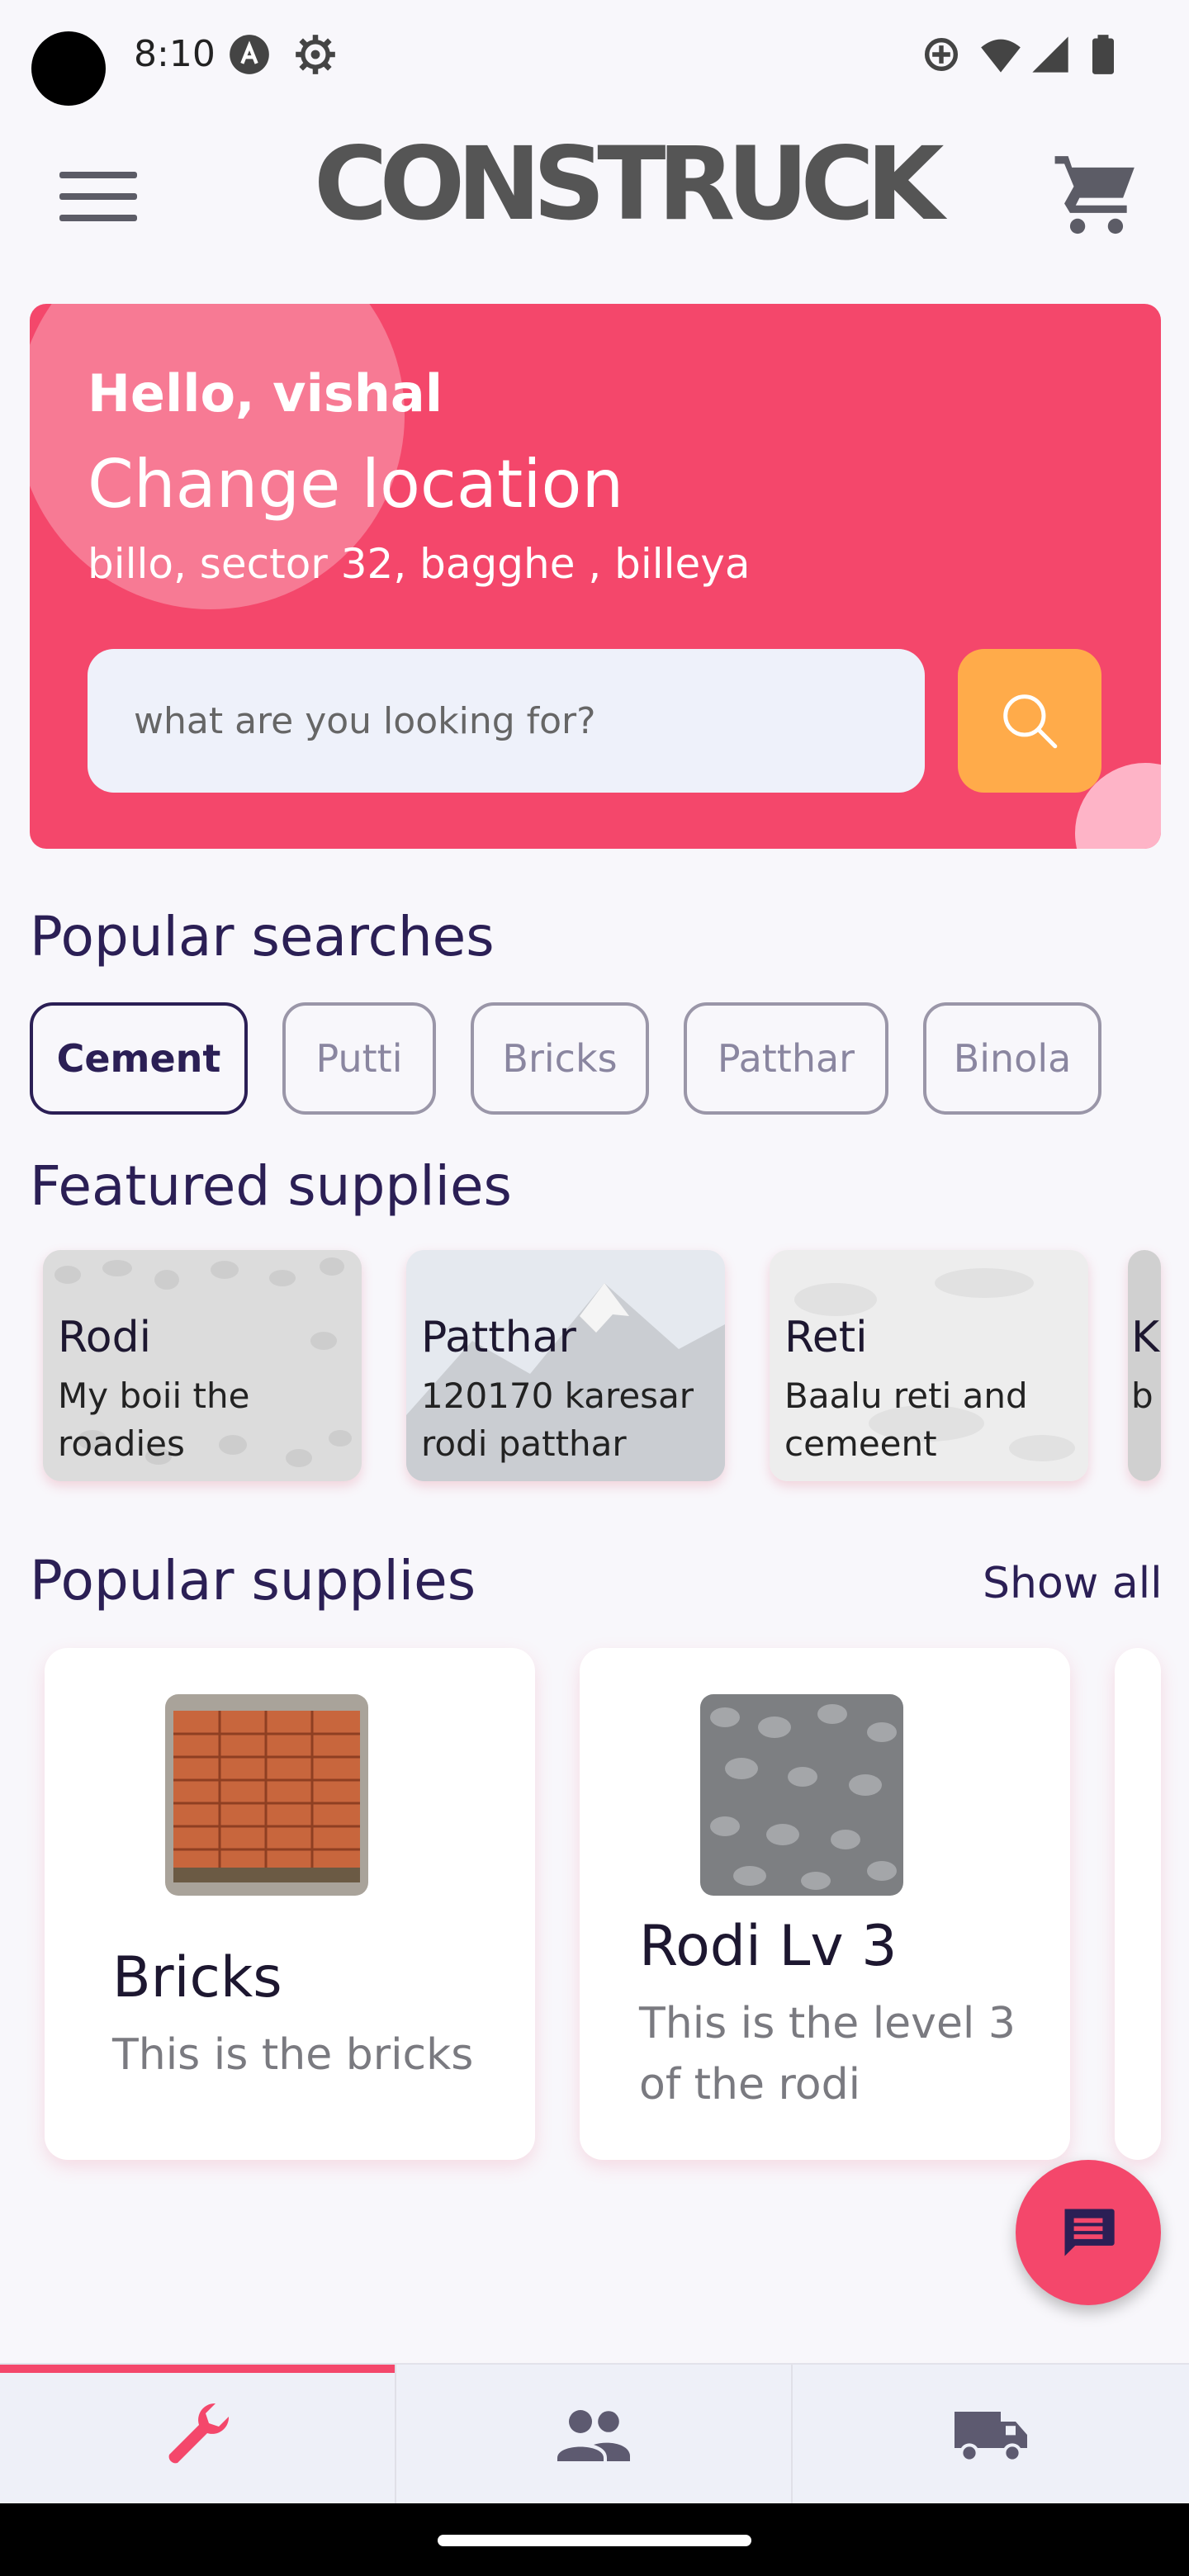  Describe the element at coordinates (594, 2540) in the screenshot. I see `home-gesture-handle` at that location.